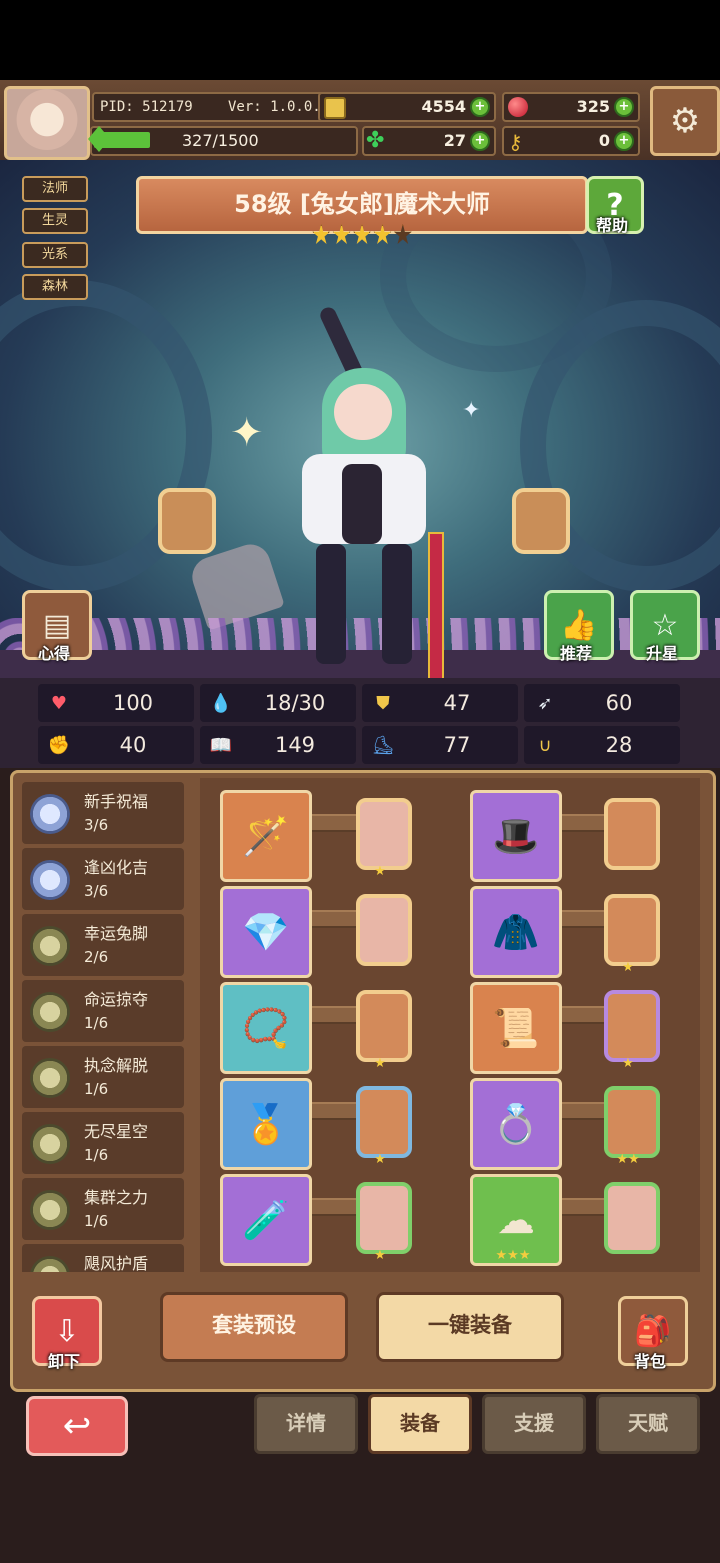 Image resolution: width=720 pixels, height=1563 pixels. Describe the element at coordinates (362, 504) in the screenshot. I see `hero-suit` at that location.